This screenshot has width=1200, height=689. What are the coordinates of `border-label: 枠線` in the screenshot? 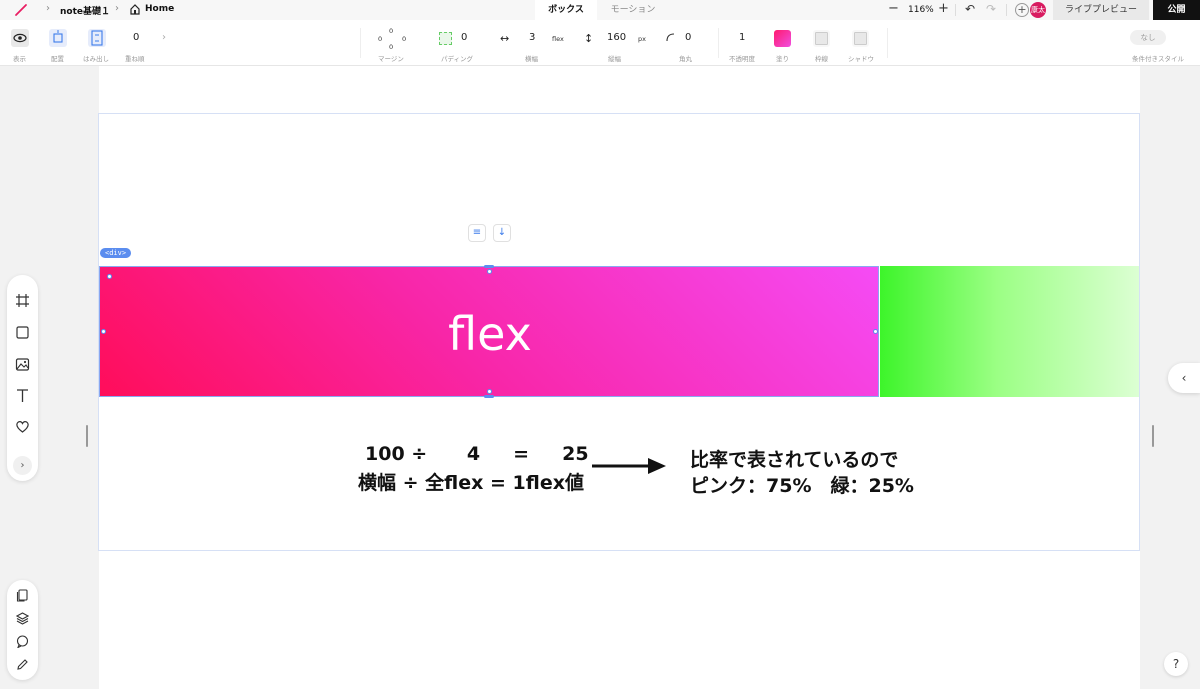 It's located at (821, 59).